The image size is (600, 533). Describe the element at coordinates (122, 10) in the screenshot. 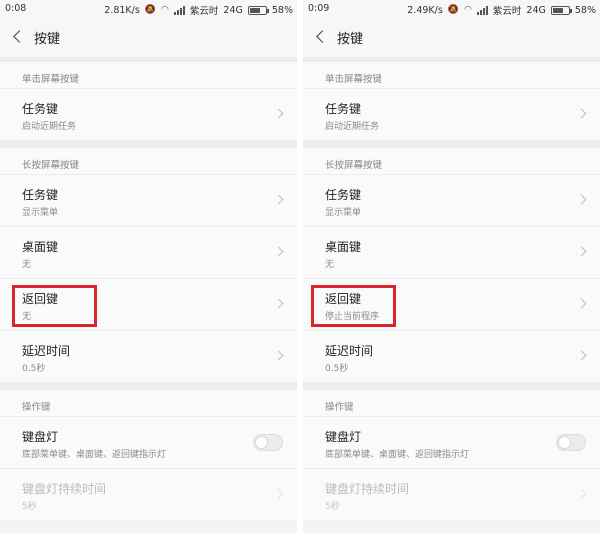

I see `network-speed: 2.81K/s` at that location.